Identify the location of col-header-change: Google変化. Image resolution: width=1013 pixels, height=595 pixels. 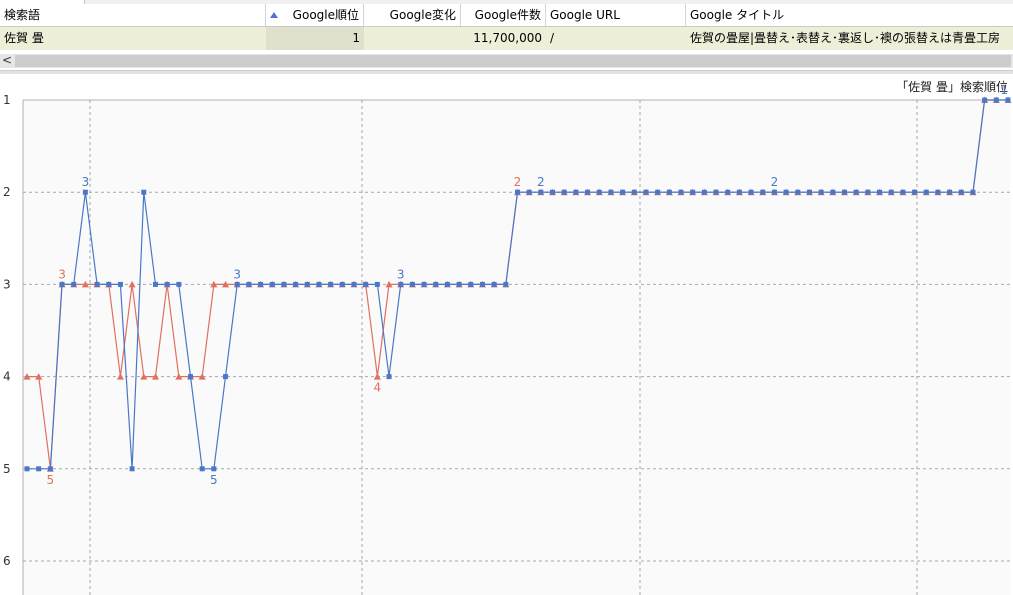
(412, 15).